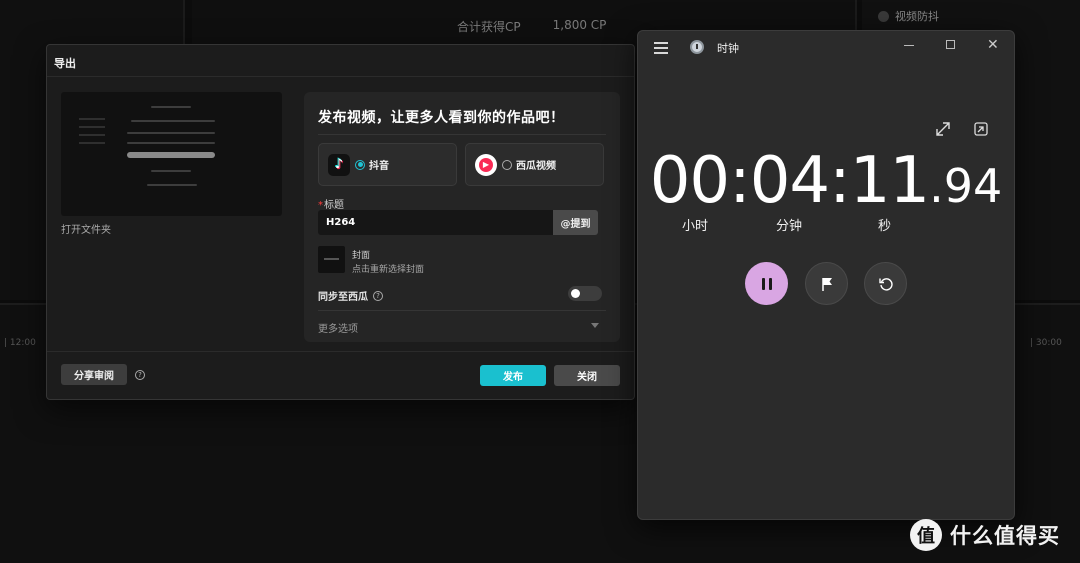  What do you see at coordinates (661, 49) in the screenshot?
I see `menu-icon` at bounding box center [661, 49].